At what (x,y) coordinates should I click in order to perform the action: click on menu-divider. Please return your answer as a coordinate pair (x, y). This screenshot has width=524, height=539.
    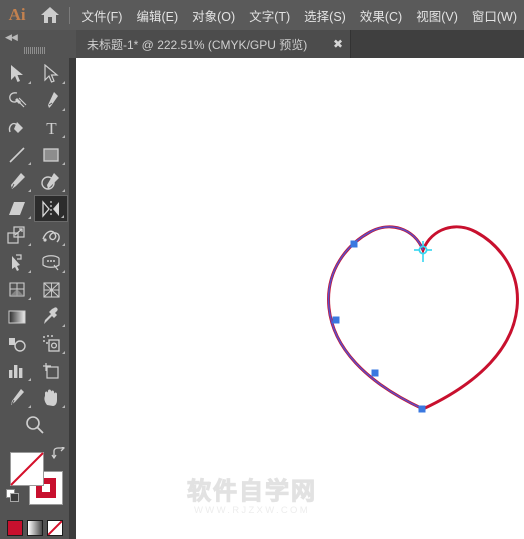
    Looking at the image, I should click on (69, 15).